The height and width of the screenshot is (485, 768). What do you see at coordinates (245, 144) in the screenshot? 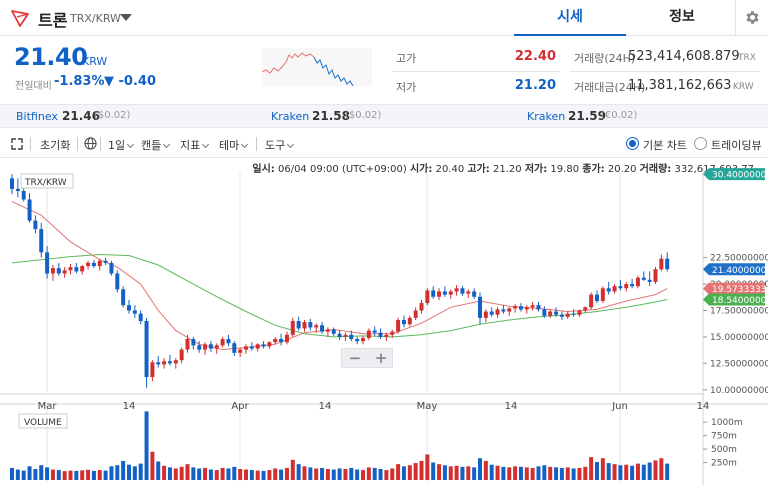
I see `chevron-down-icon` at bounding box center [245, 144].